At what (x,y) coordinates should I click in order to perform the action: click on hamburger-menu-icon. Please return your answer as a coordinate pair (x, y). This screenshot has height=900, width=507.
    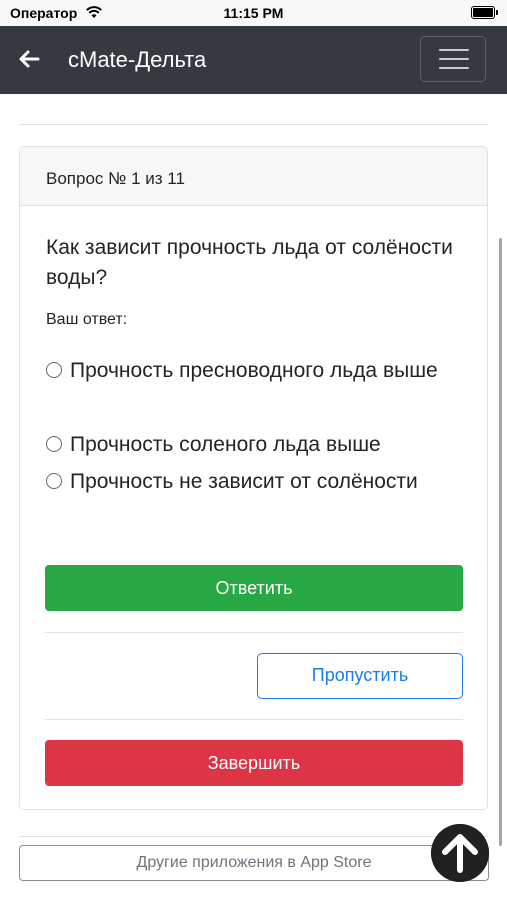
    Looking at the image, I should click on (454, 50).